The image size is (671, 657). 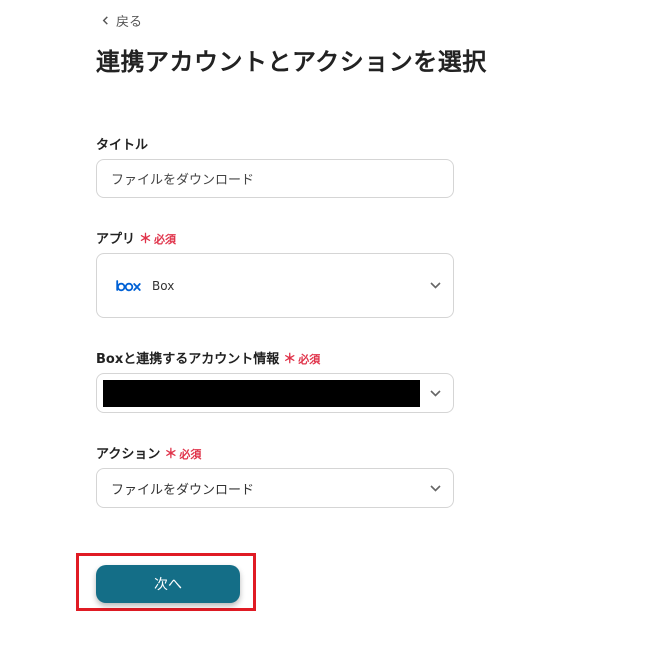 I want to click on action-field-label: アクション ＊必須, so click(x=148, y=452).